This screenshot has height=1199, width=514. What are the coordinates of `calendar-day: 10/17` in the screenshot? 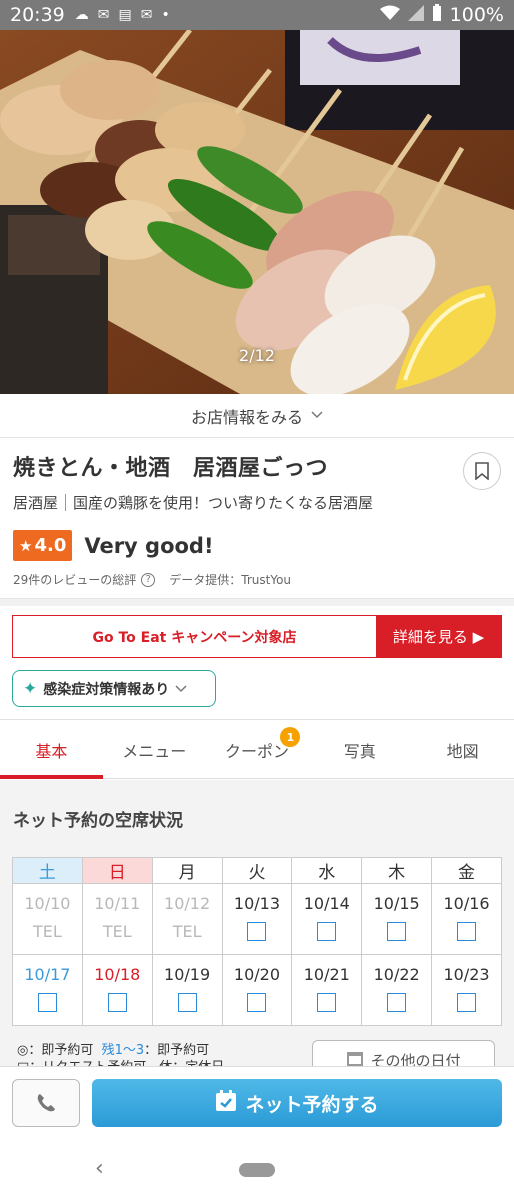 It's located at (47, 990).